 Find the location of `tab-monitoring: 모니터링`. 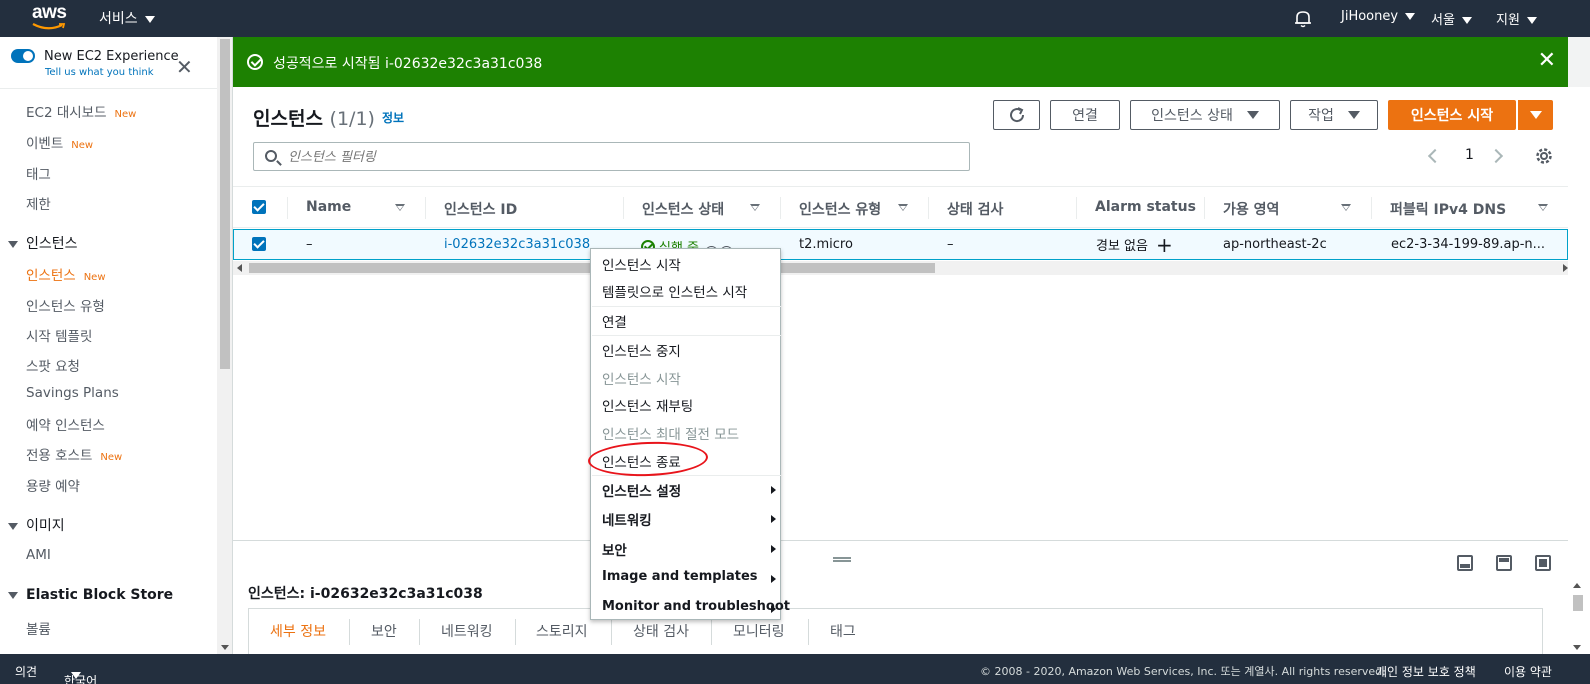

tab-monitoring: 모니터링 is located at coordinates (759, 631).